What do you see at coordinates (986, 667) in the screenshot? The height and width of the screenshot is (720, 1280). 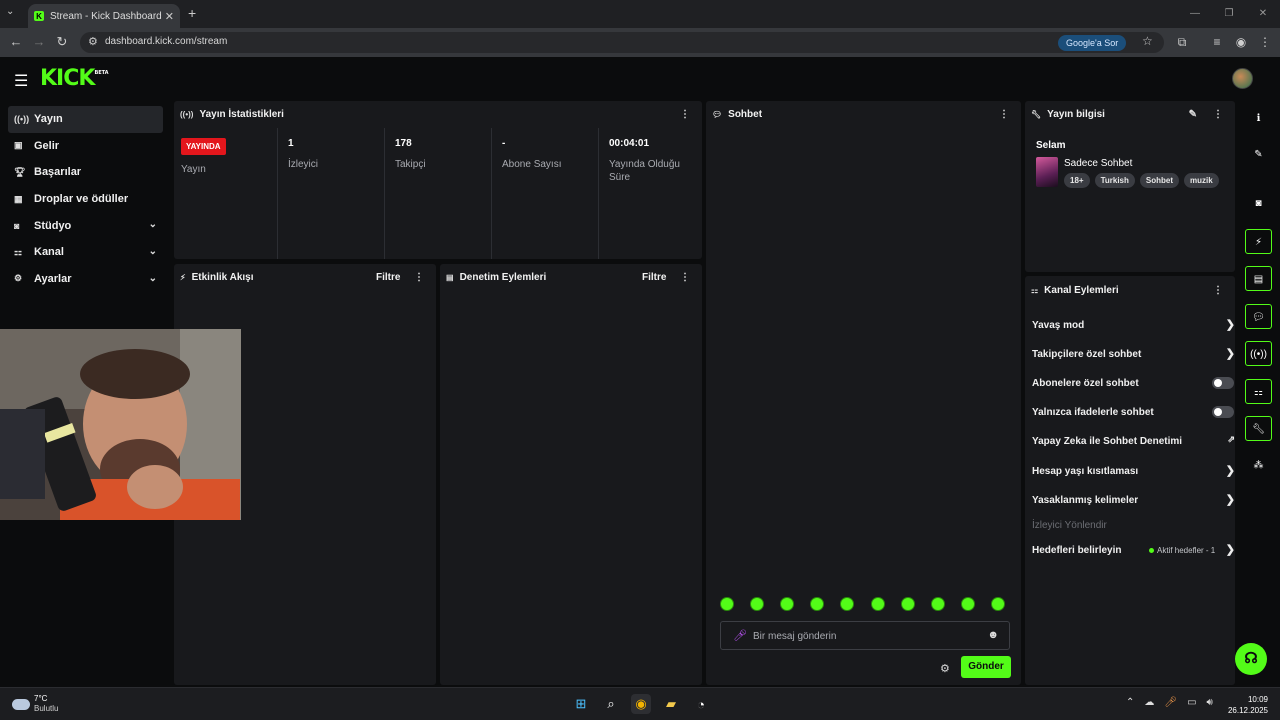 I see `send-button: Gönder` at bounding box center [986, 667].